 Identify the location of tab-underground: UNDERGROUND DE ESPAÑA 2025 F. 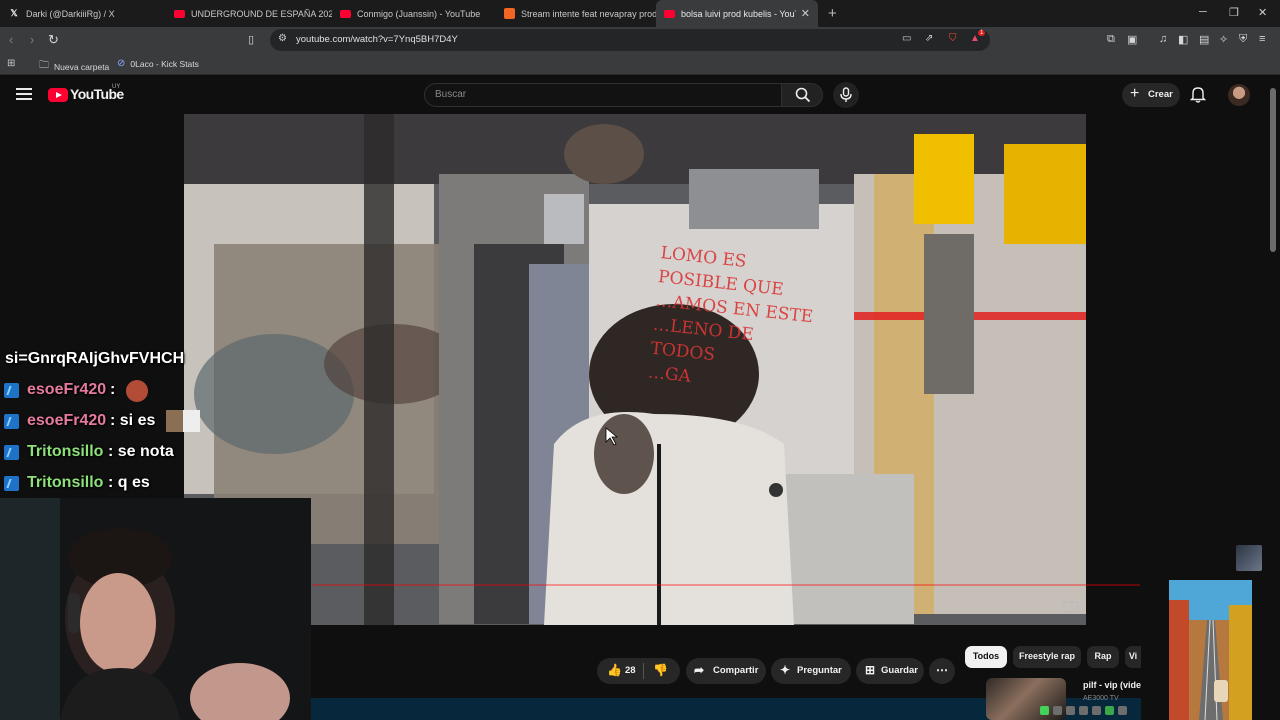
(249, 13).